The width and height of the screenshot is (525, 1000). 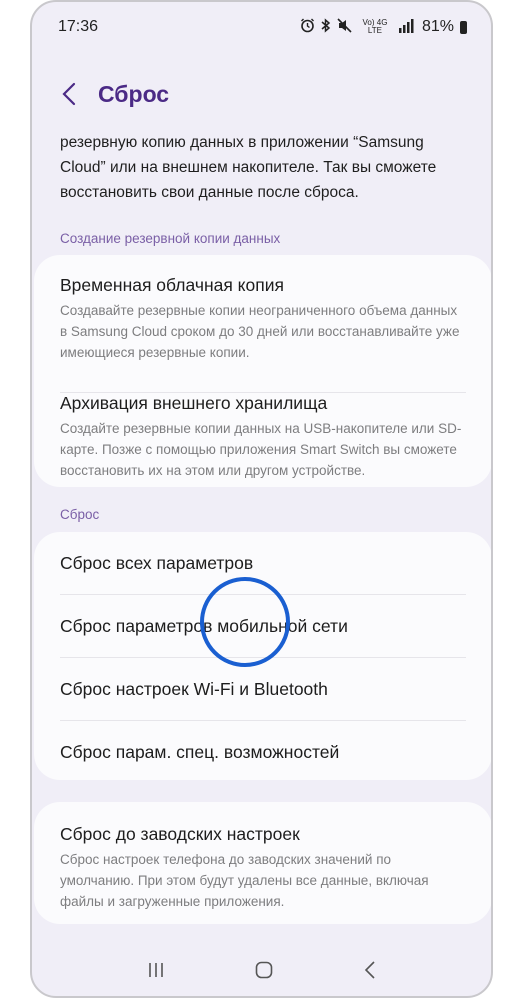 I want to click on mute-icon, so click(x=344, y=27).